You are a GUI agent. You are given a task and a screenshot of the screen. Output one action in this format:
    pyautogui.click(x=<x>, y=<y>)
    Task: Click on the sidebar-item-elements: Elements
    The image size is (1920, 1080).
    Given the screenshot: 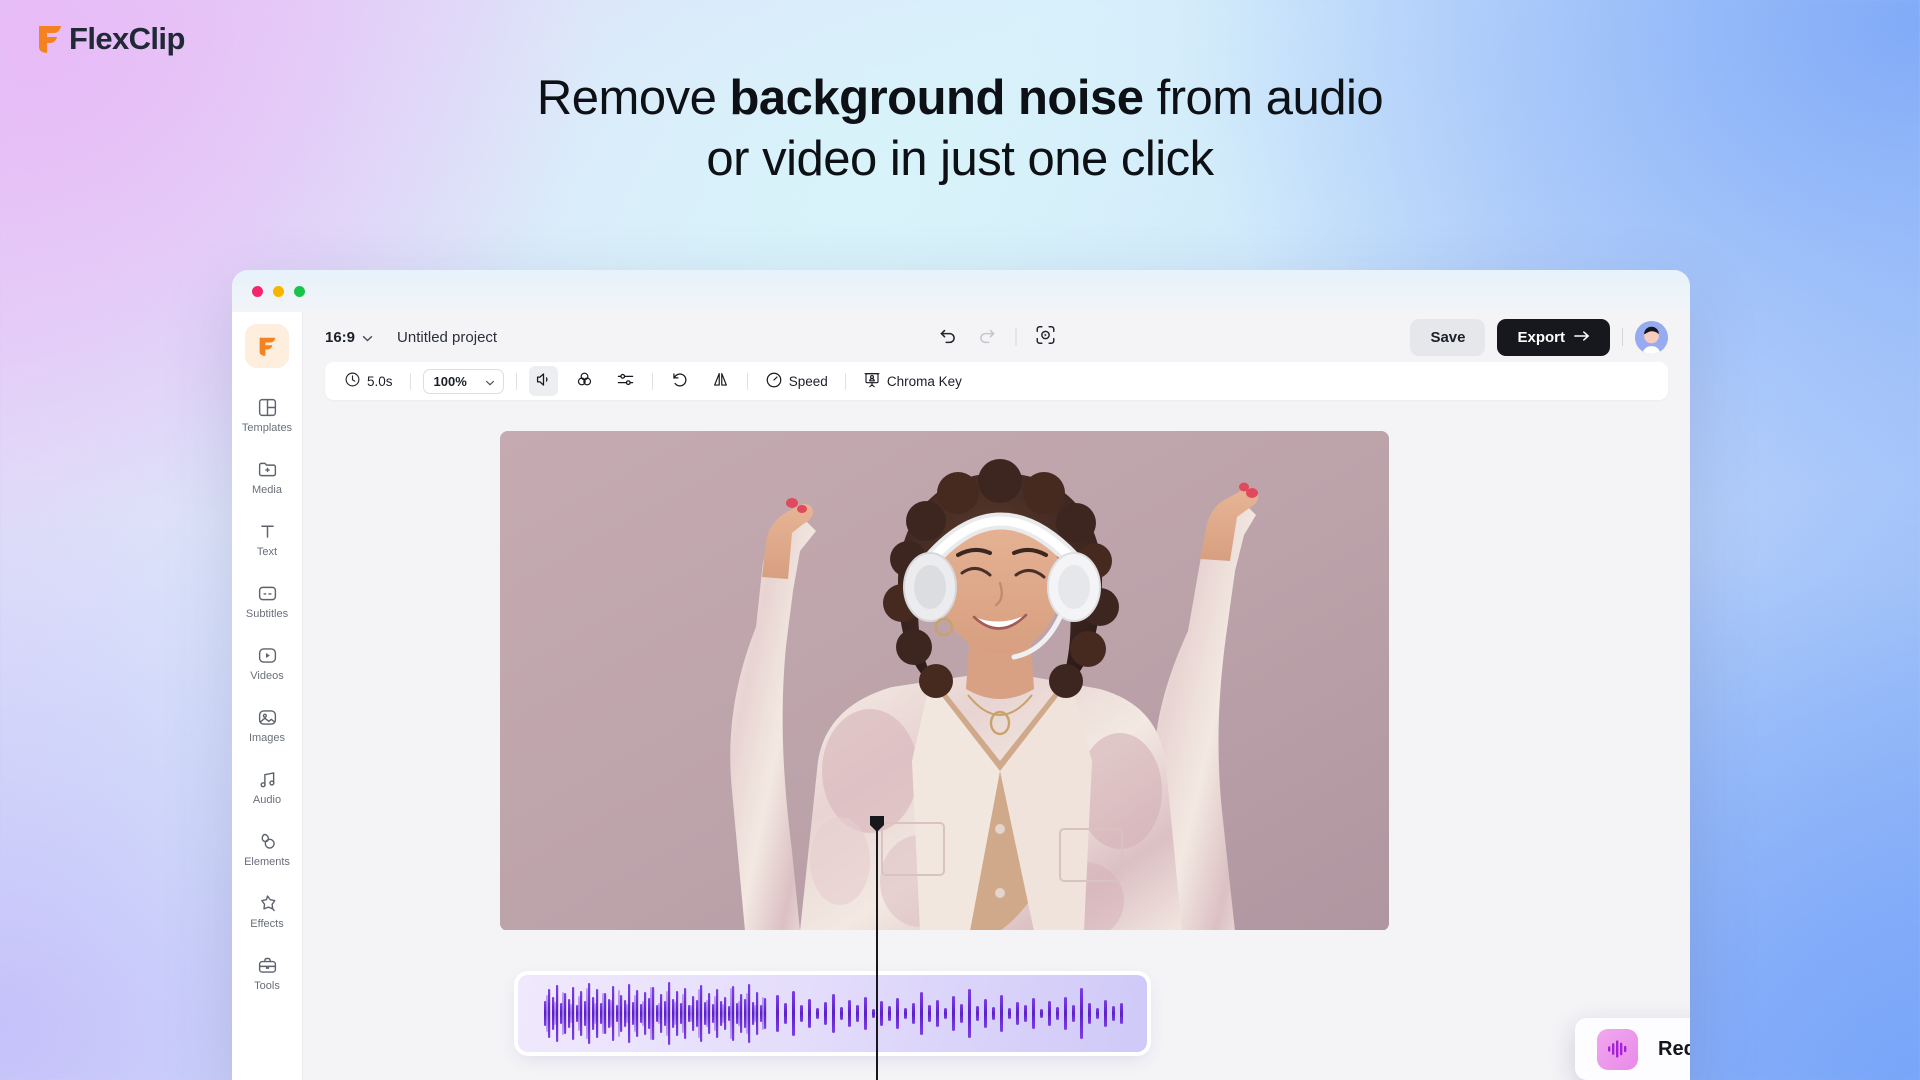 What is the action you would take?
    pyautogui.click(x=267, y=848)
    